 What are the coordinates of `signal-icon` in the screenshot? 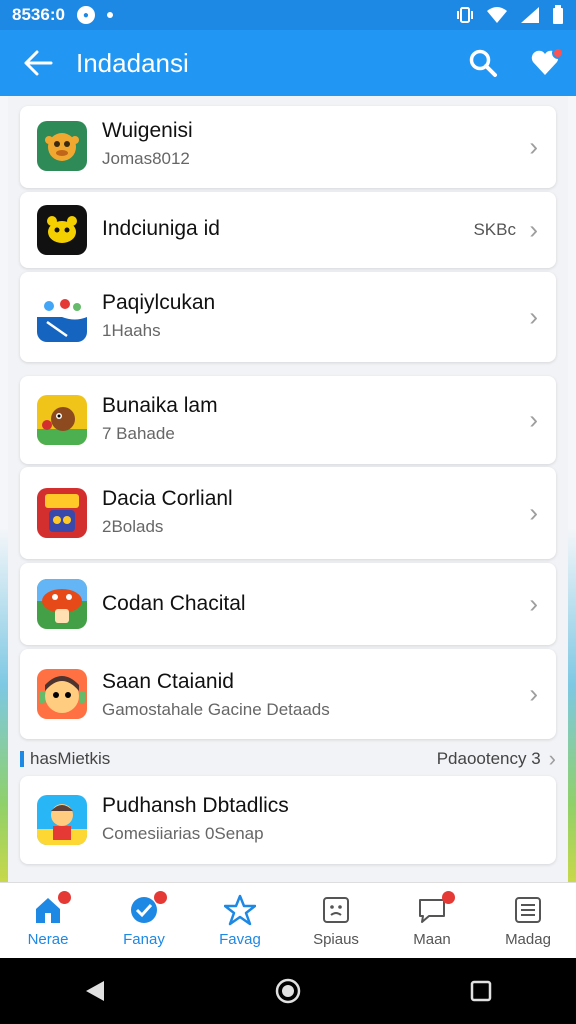 It's located at (530, 15).